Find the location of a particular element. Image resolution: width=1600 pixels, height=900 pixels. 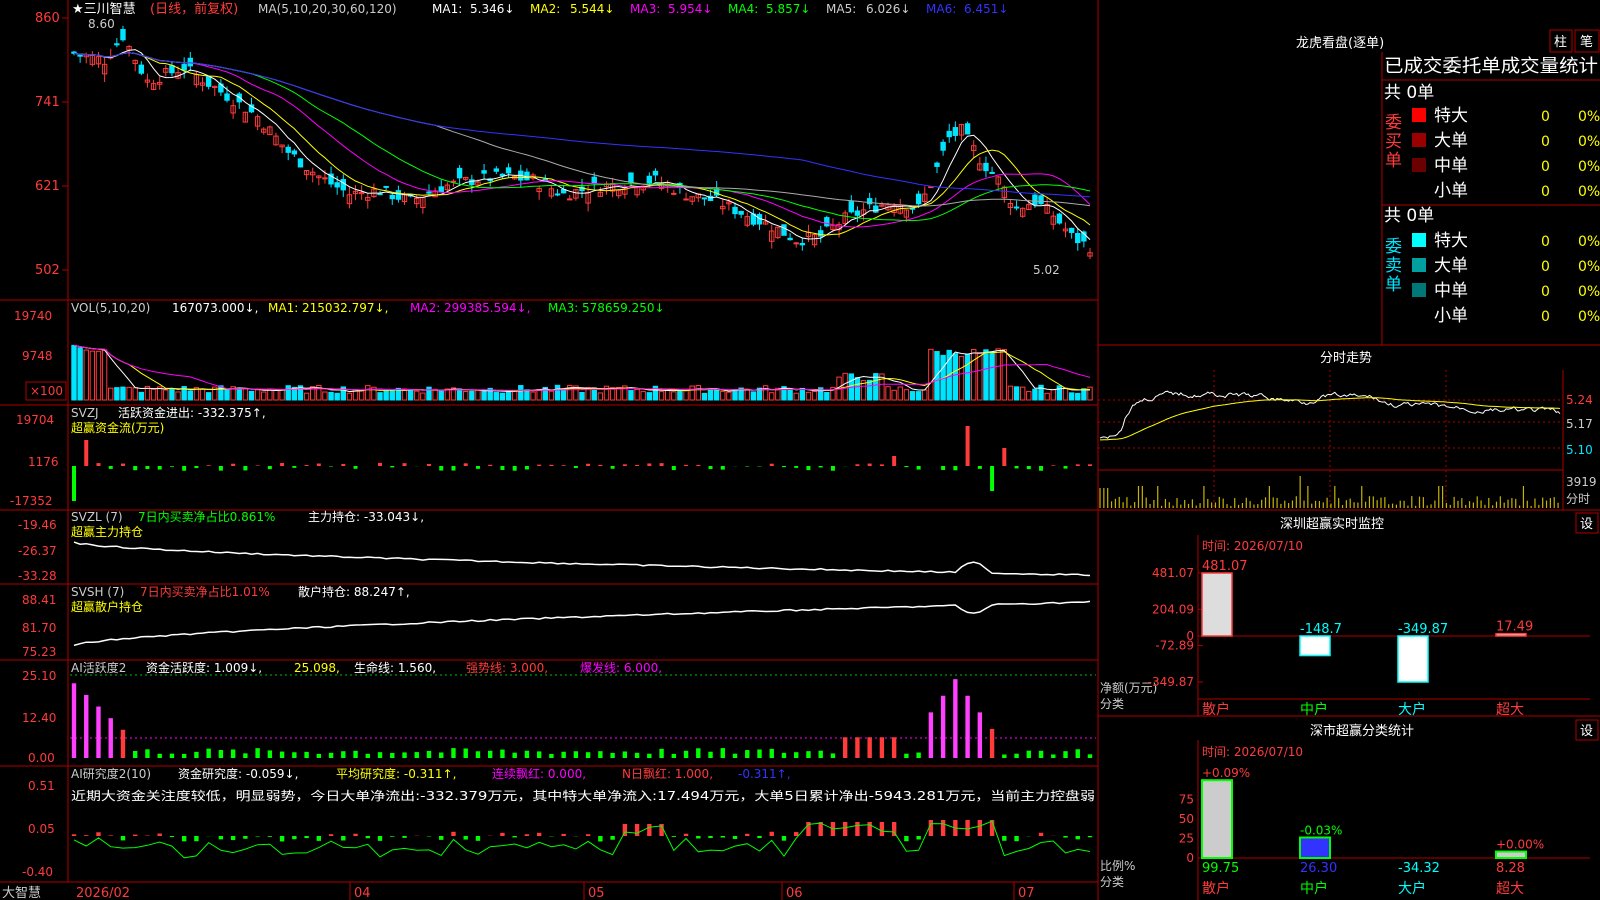

classify-ylabel: 比例% is located at coordinates (1117, 866).